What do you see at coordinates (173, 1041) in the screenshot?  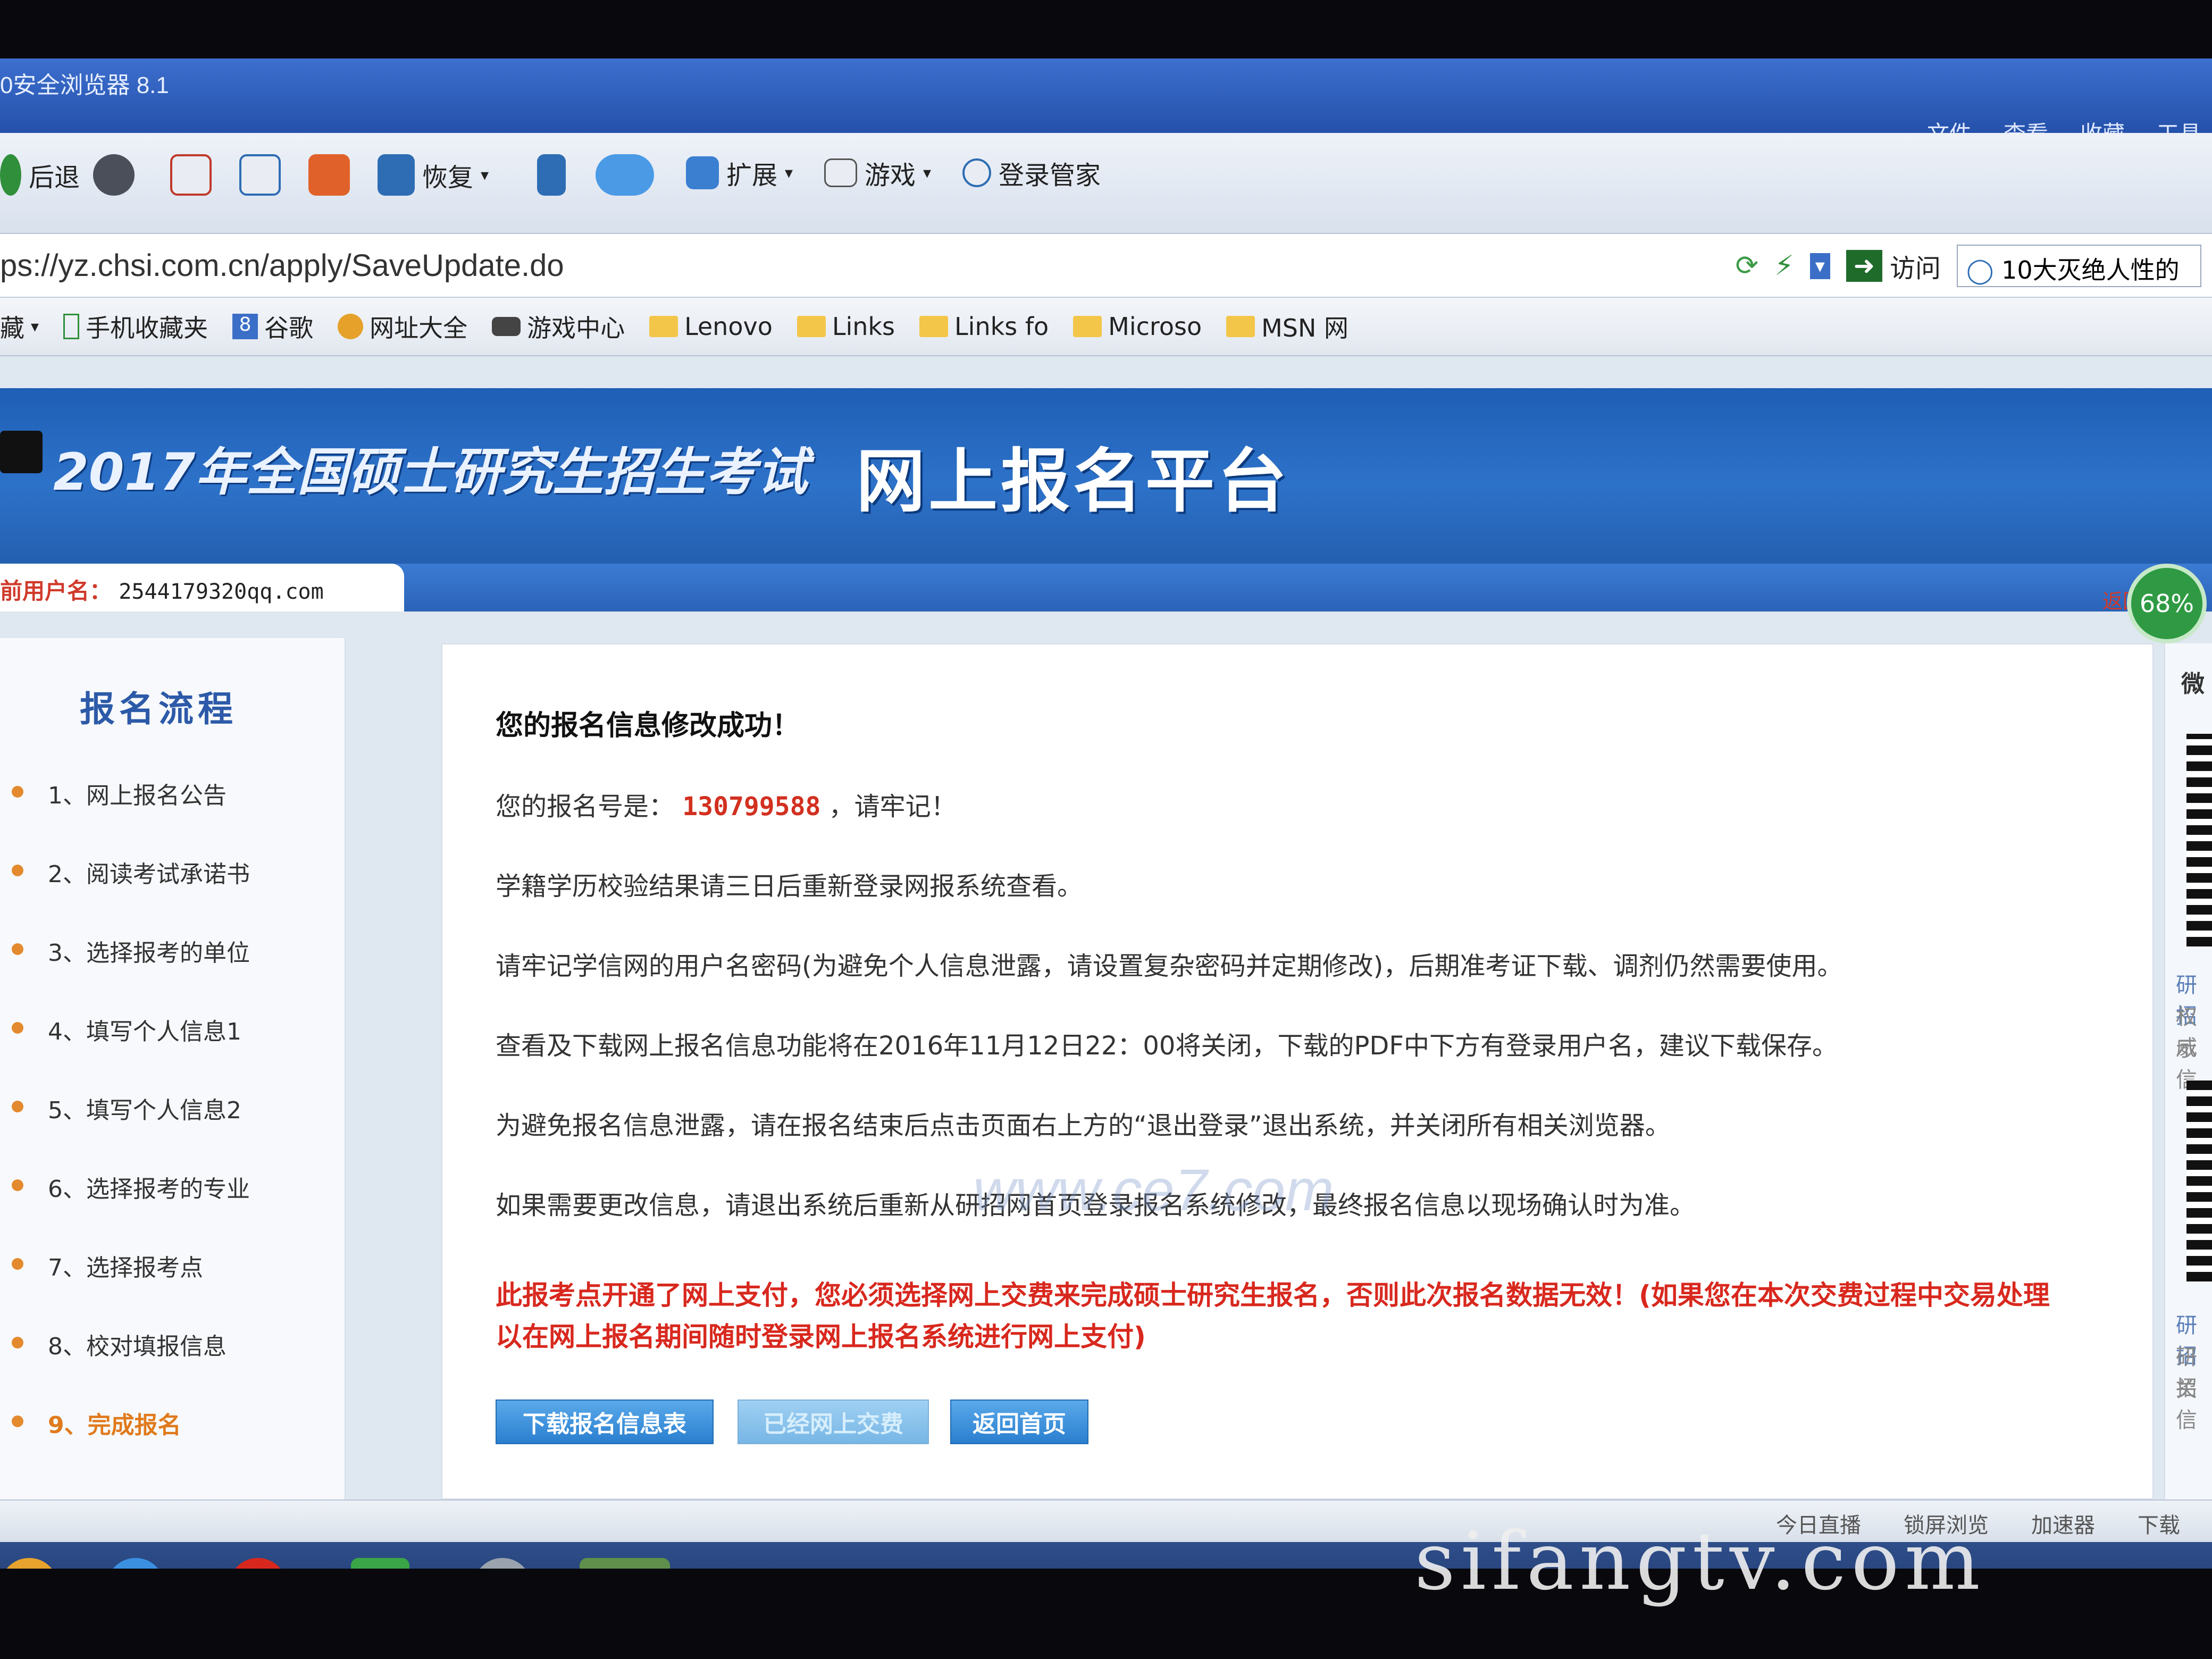 I see `step-item: 4、填写个人信息1` at bounding box center [173, 1041].